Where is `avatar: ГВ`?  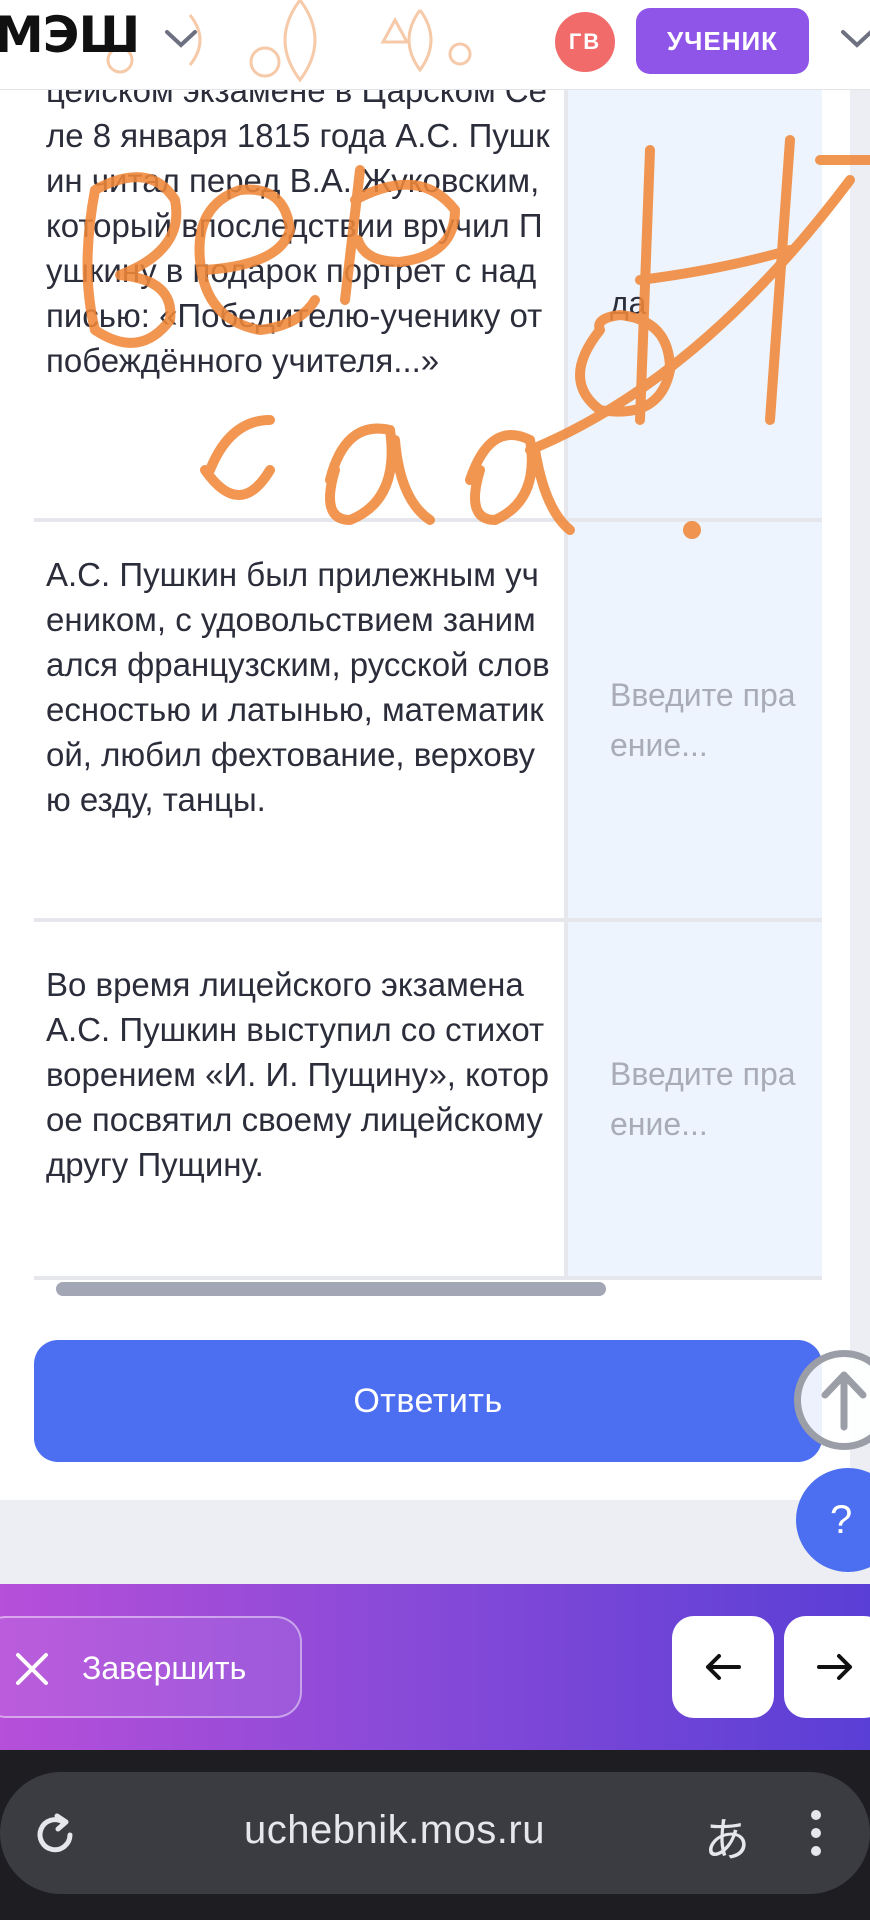
avatar: ГВ is located at coordinates (585, 42).